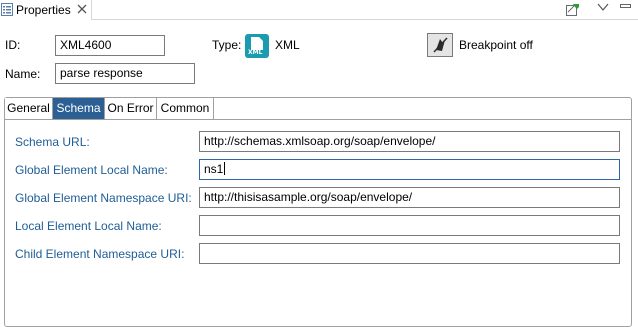 The width and height of the screenshot is (638, 327). What do you see at coordinates (227, 45) in the screenshot?
I see `type-label: Type:` at bounding box center [227, 45].